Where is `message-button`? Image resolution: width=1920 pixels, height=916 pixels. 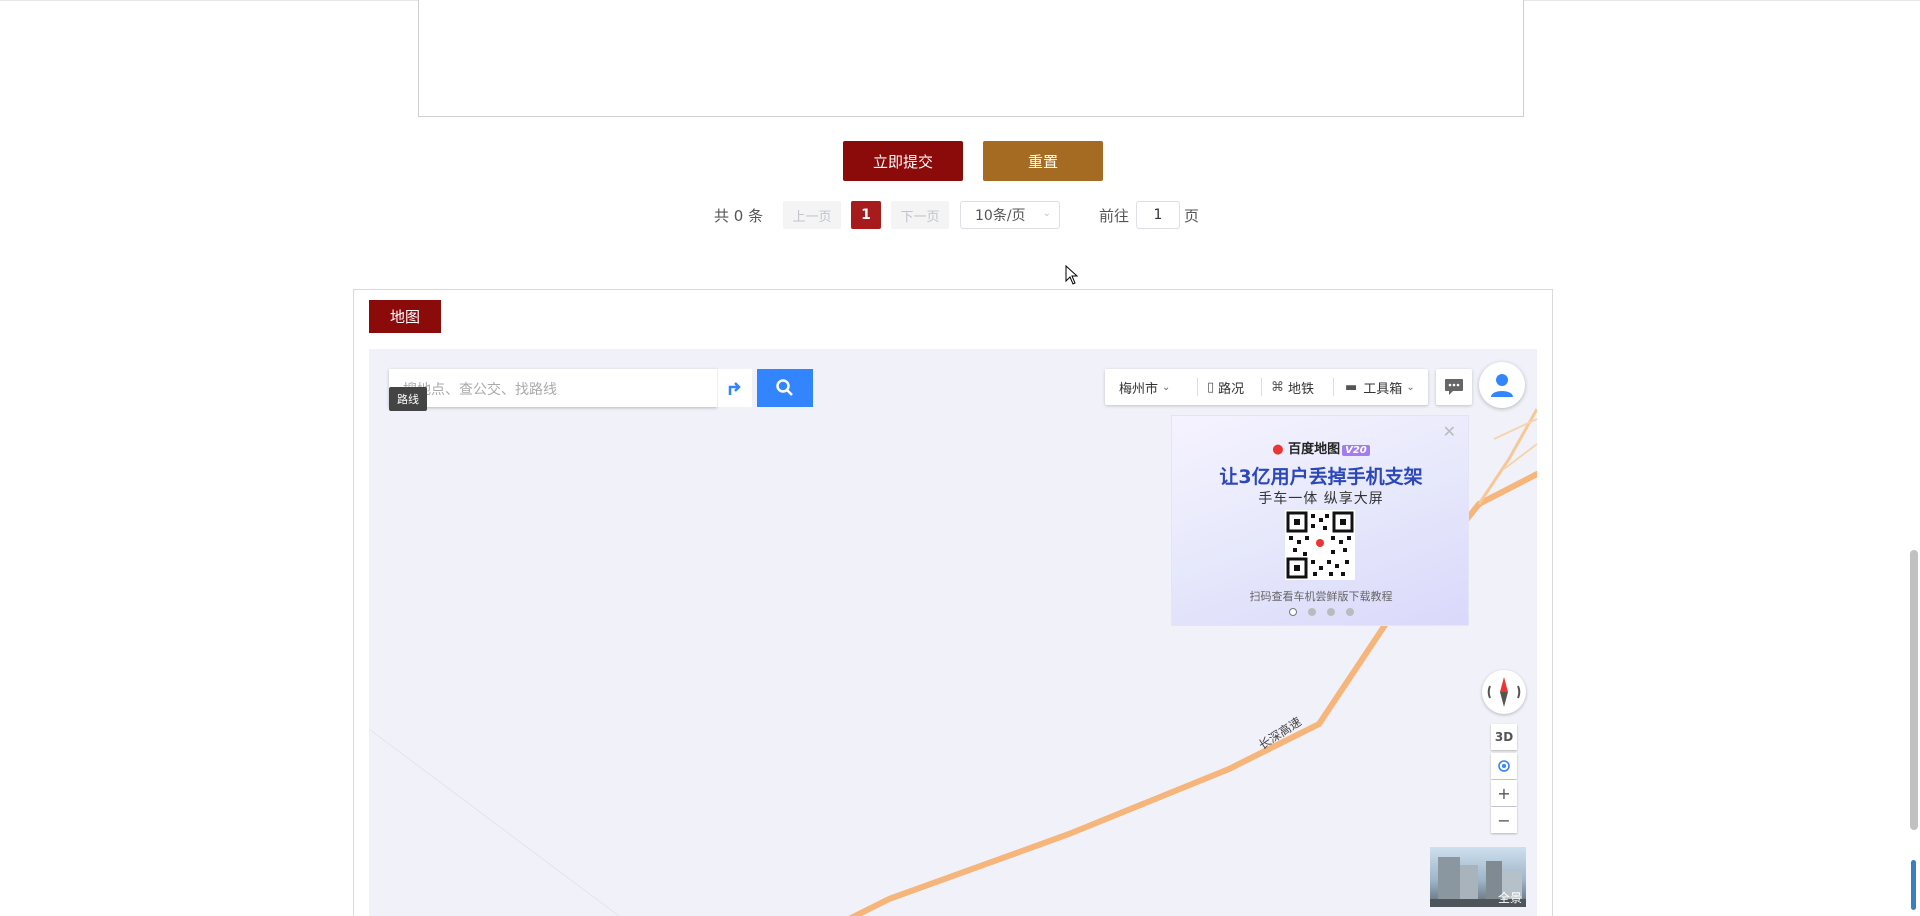
message-button is located at coordinates (1454, 387).